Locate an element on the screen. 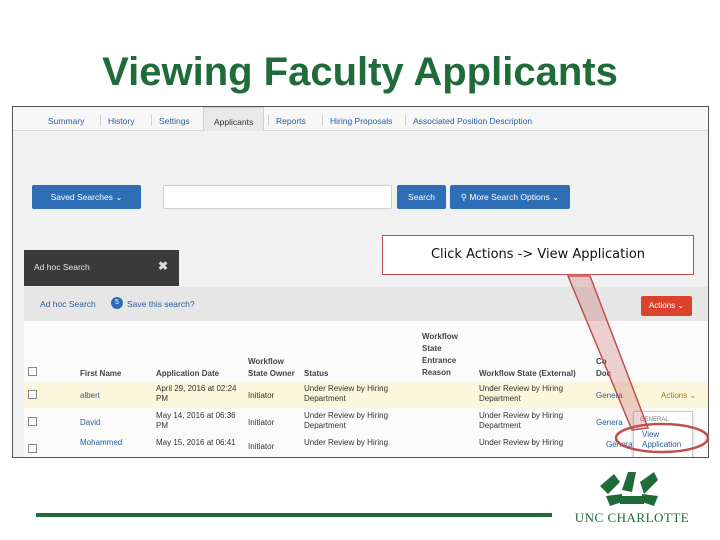 The image size is (720, 540). row-actions-button: Actions ⌄ is located at coordinates (678, 396).